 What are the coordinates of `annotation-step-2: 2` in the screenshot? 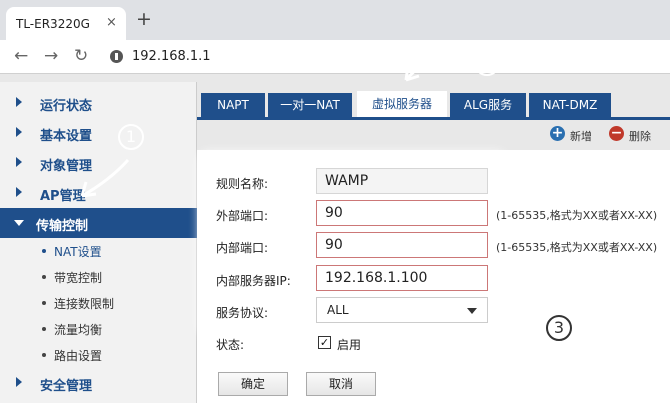 It's located at (487, 63).